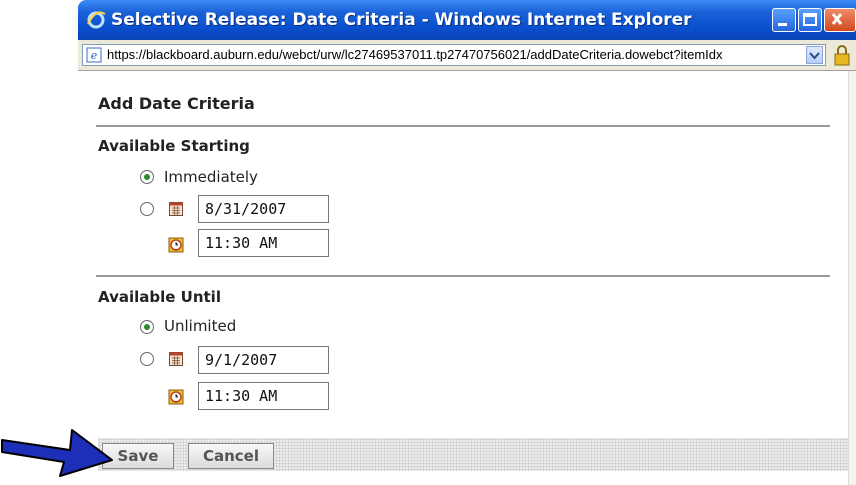 The width and height of the screenshot is (856, 485). Describe the element at coordinates (231, 456) in the screenshot. I see `cancel-button: Cancel` at that location.